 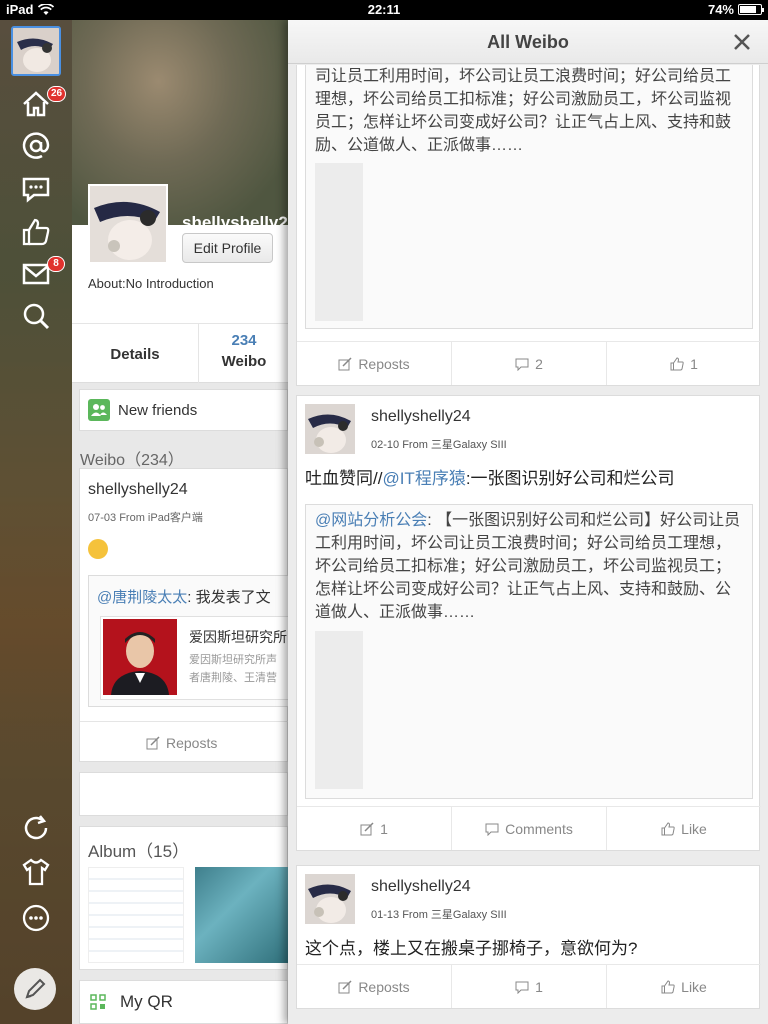 What do you see at coordinates (229, 597) in the screenshot?
I see `repost-text: : 我发表了文` at bounding box center [229, 597].